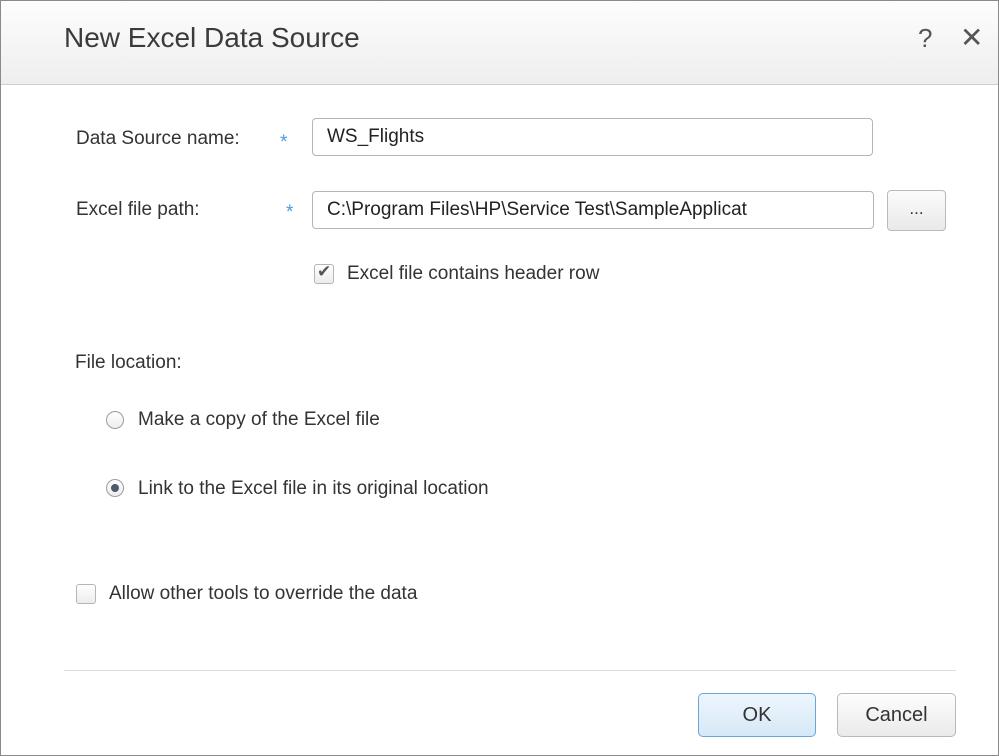  I want to click on header-row-checkbox: ✔, so click(324, 273).